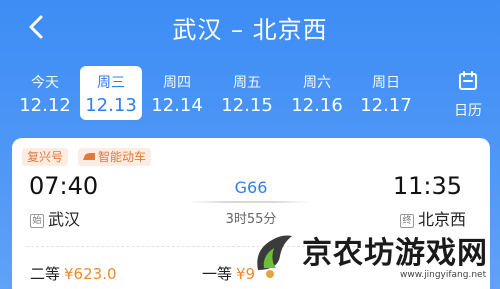 This screenshot has width=500, height=289. Describe the element at coordinates (217, 274) in the screenshot. I see `seat-name: 一等` at that location.